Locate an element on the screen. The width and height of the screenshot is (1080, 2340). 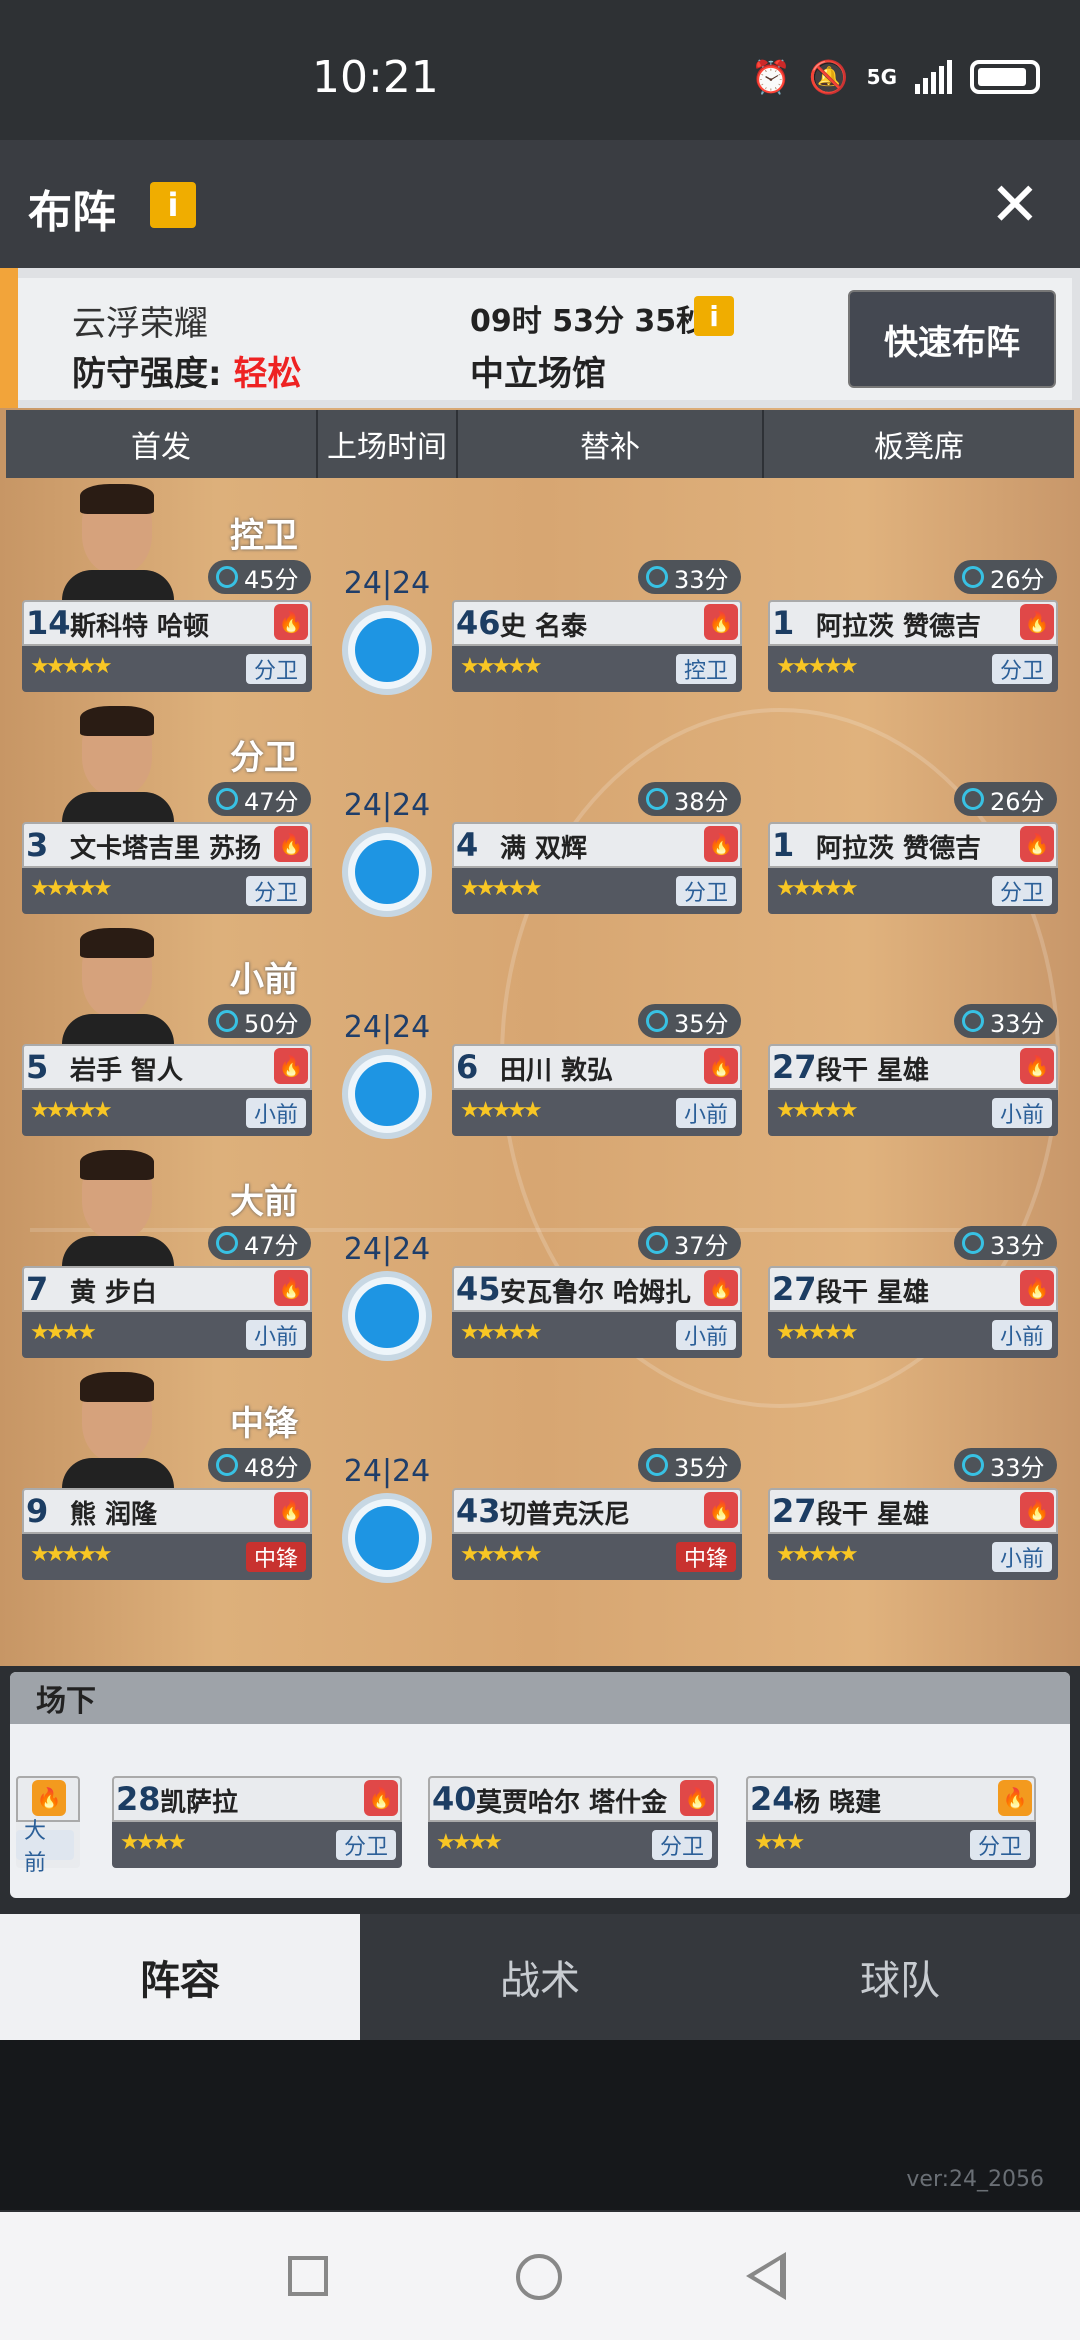
bench-player-card-partial: 🔥大前 is located at coordinates (48, 1826).